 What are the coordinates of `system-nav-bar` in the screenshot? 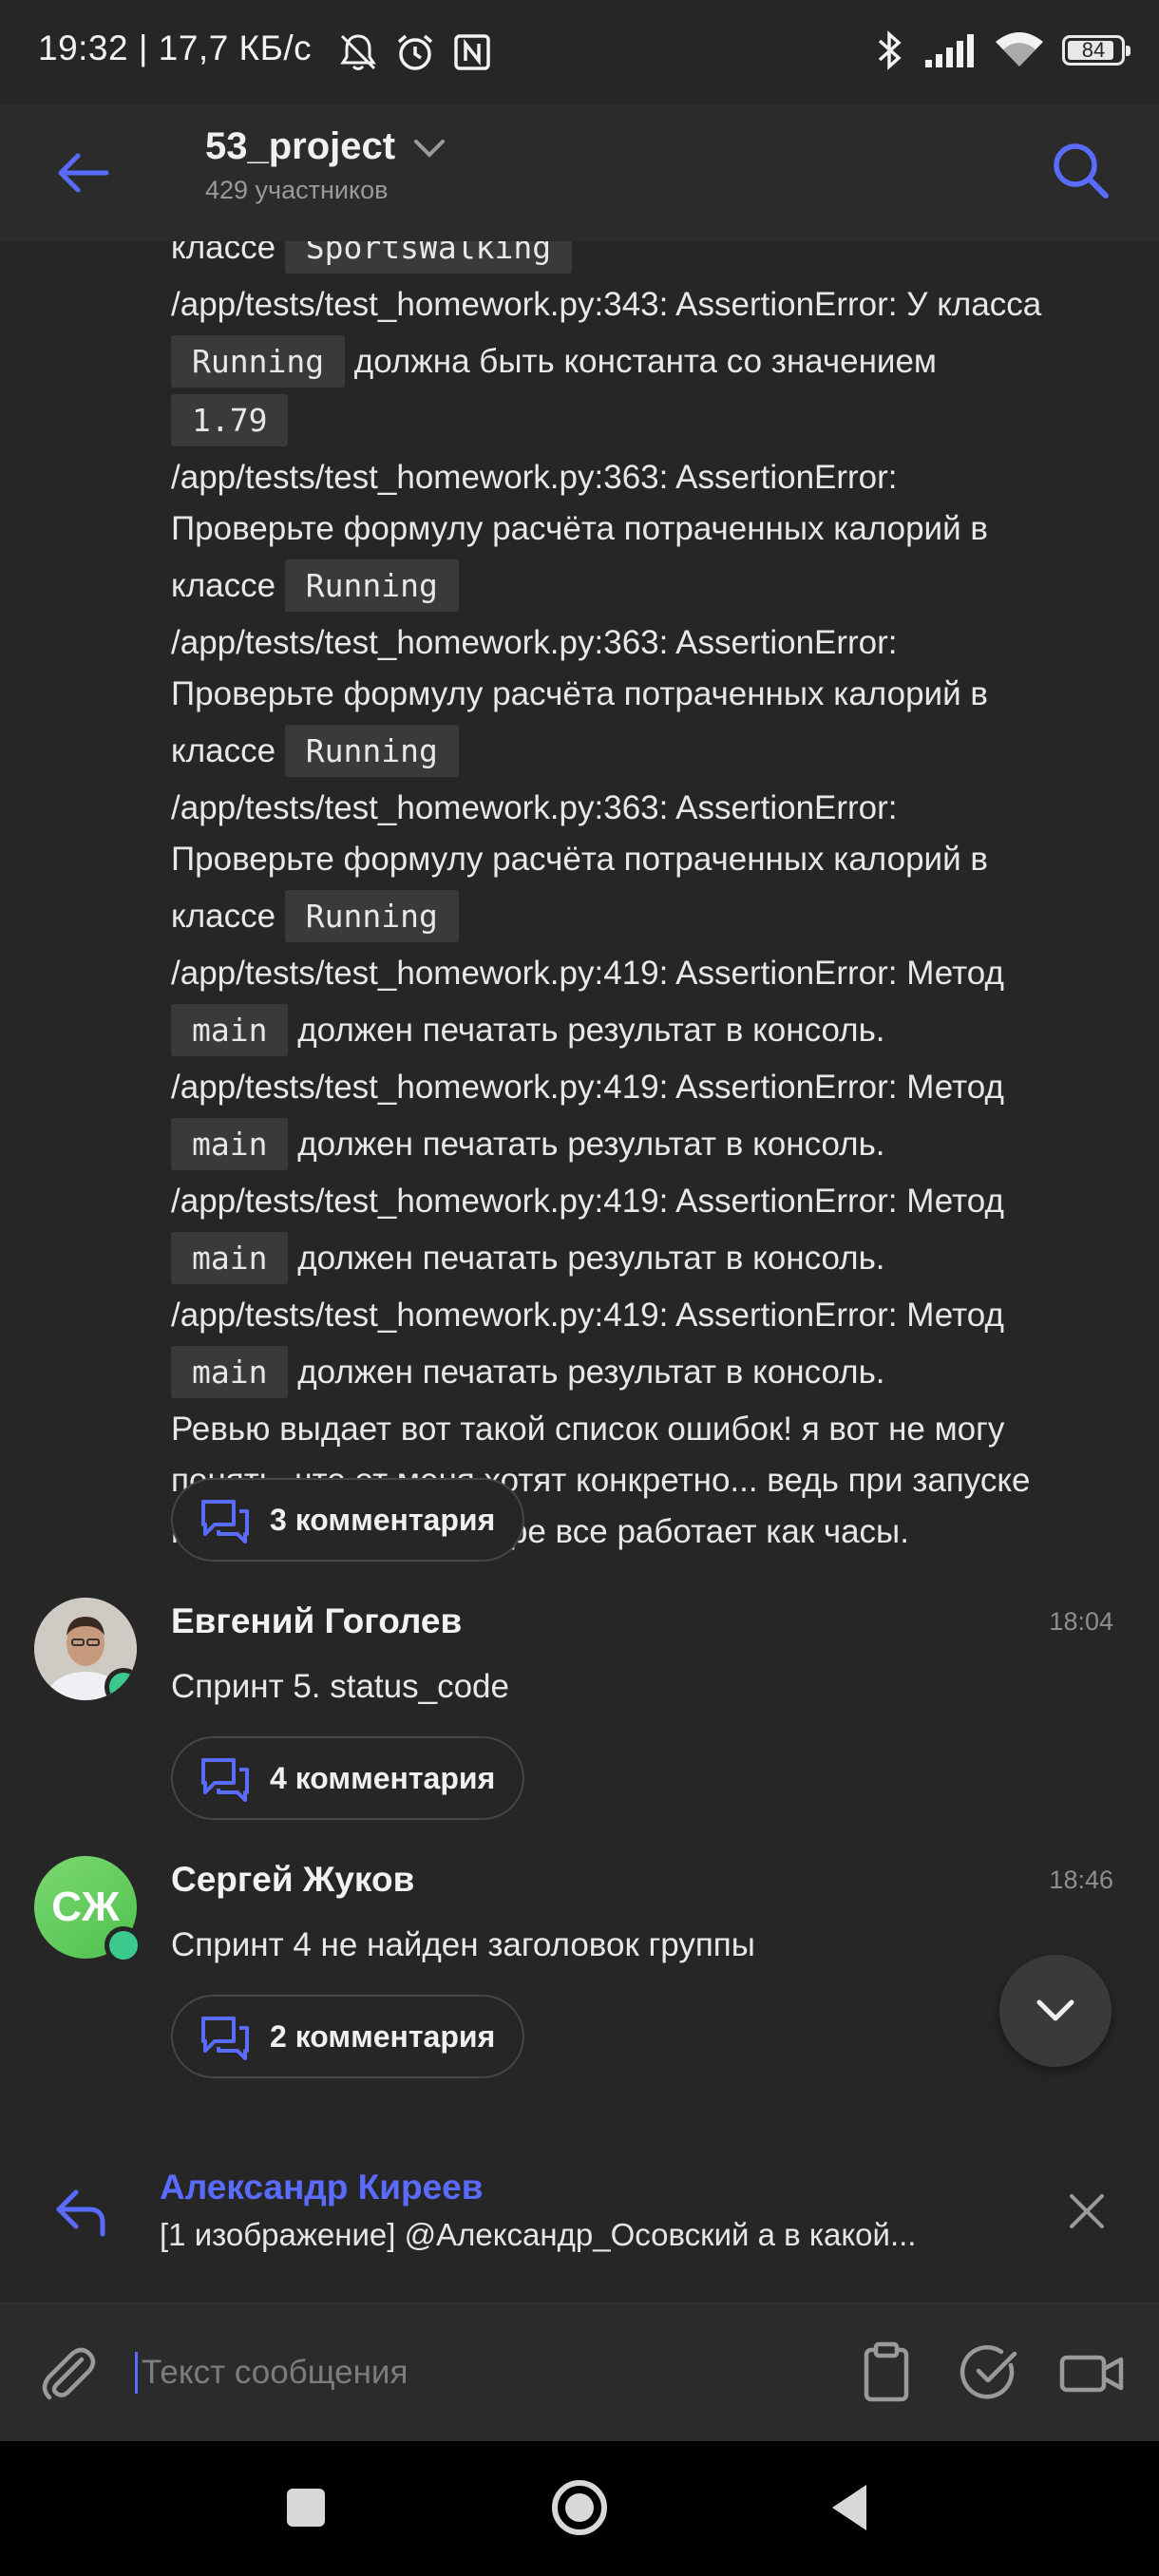 It's located at (579, 2508).